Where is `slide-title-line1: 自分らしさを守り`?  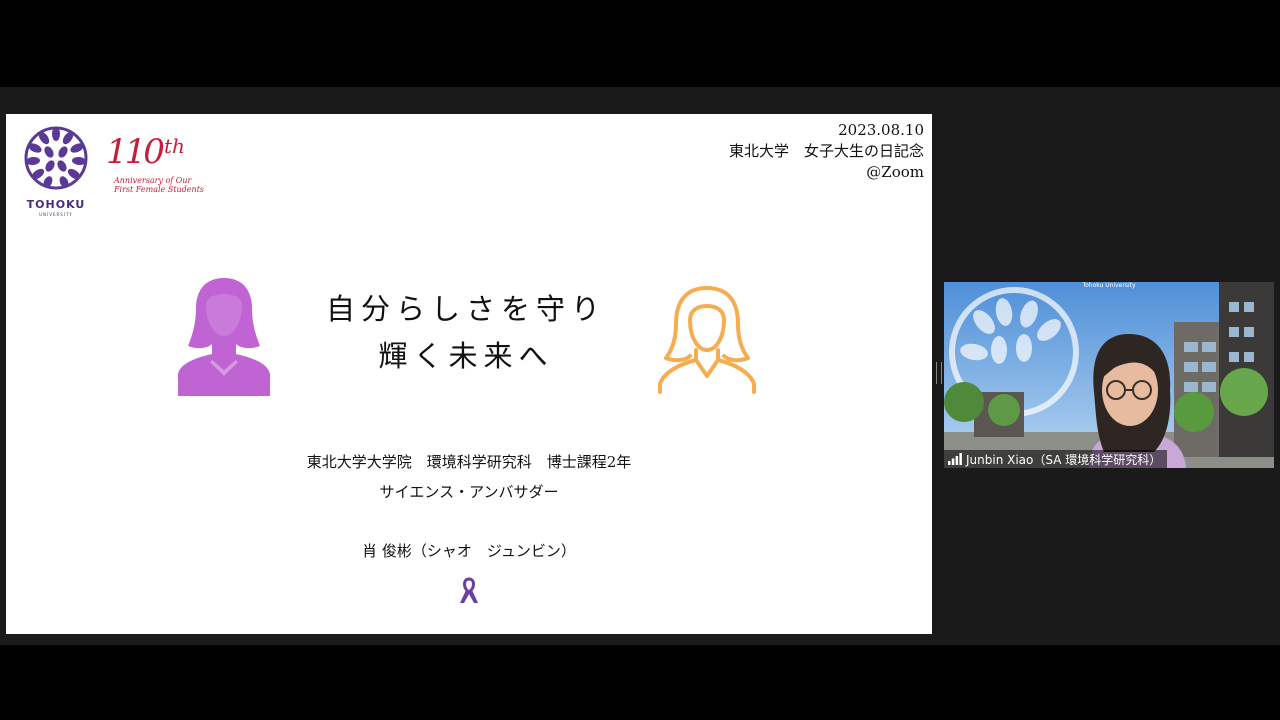 slide-title-line1: 自分らしさを守り is located at coordinates (465, 309).